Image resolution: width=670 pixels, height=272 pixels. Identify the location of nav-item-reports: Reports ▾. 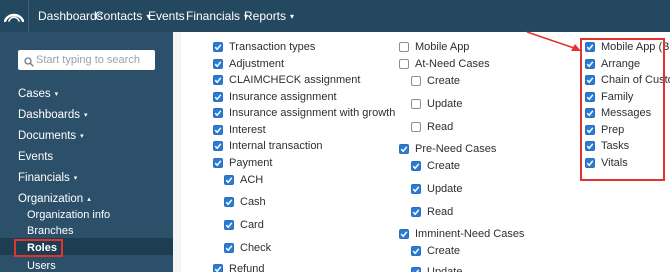
(269, 16).